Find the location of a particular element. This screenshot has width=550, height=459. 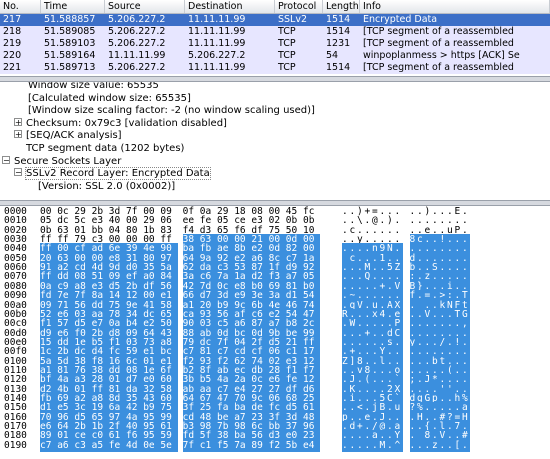

detail-text: Window size value: 65535 is located at coordinates (93, 86).